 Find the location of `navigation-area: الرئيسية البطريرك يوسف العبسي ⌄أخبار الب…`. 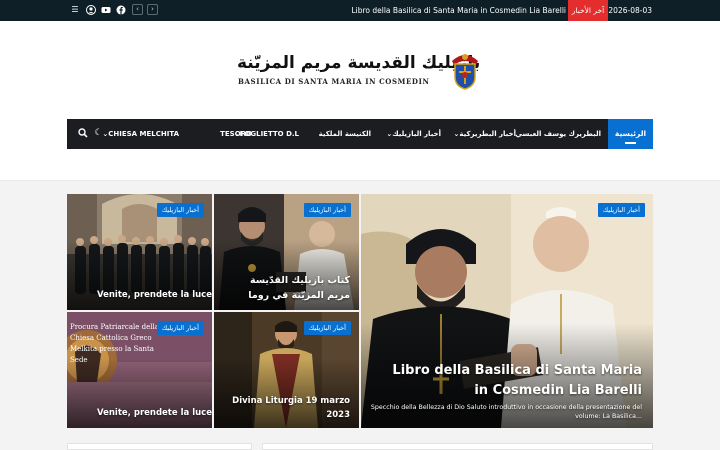

navigation-area: الرئيسية البطريرك يوسف العبسي ⌄أخبار الب… is located at coordinates (360, 150).